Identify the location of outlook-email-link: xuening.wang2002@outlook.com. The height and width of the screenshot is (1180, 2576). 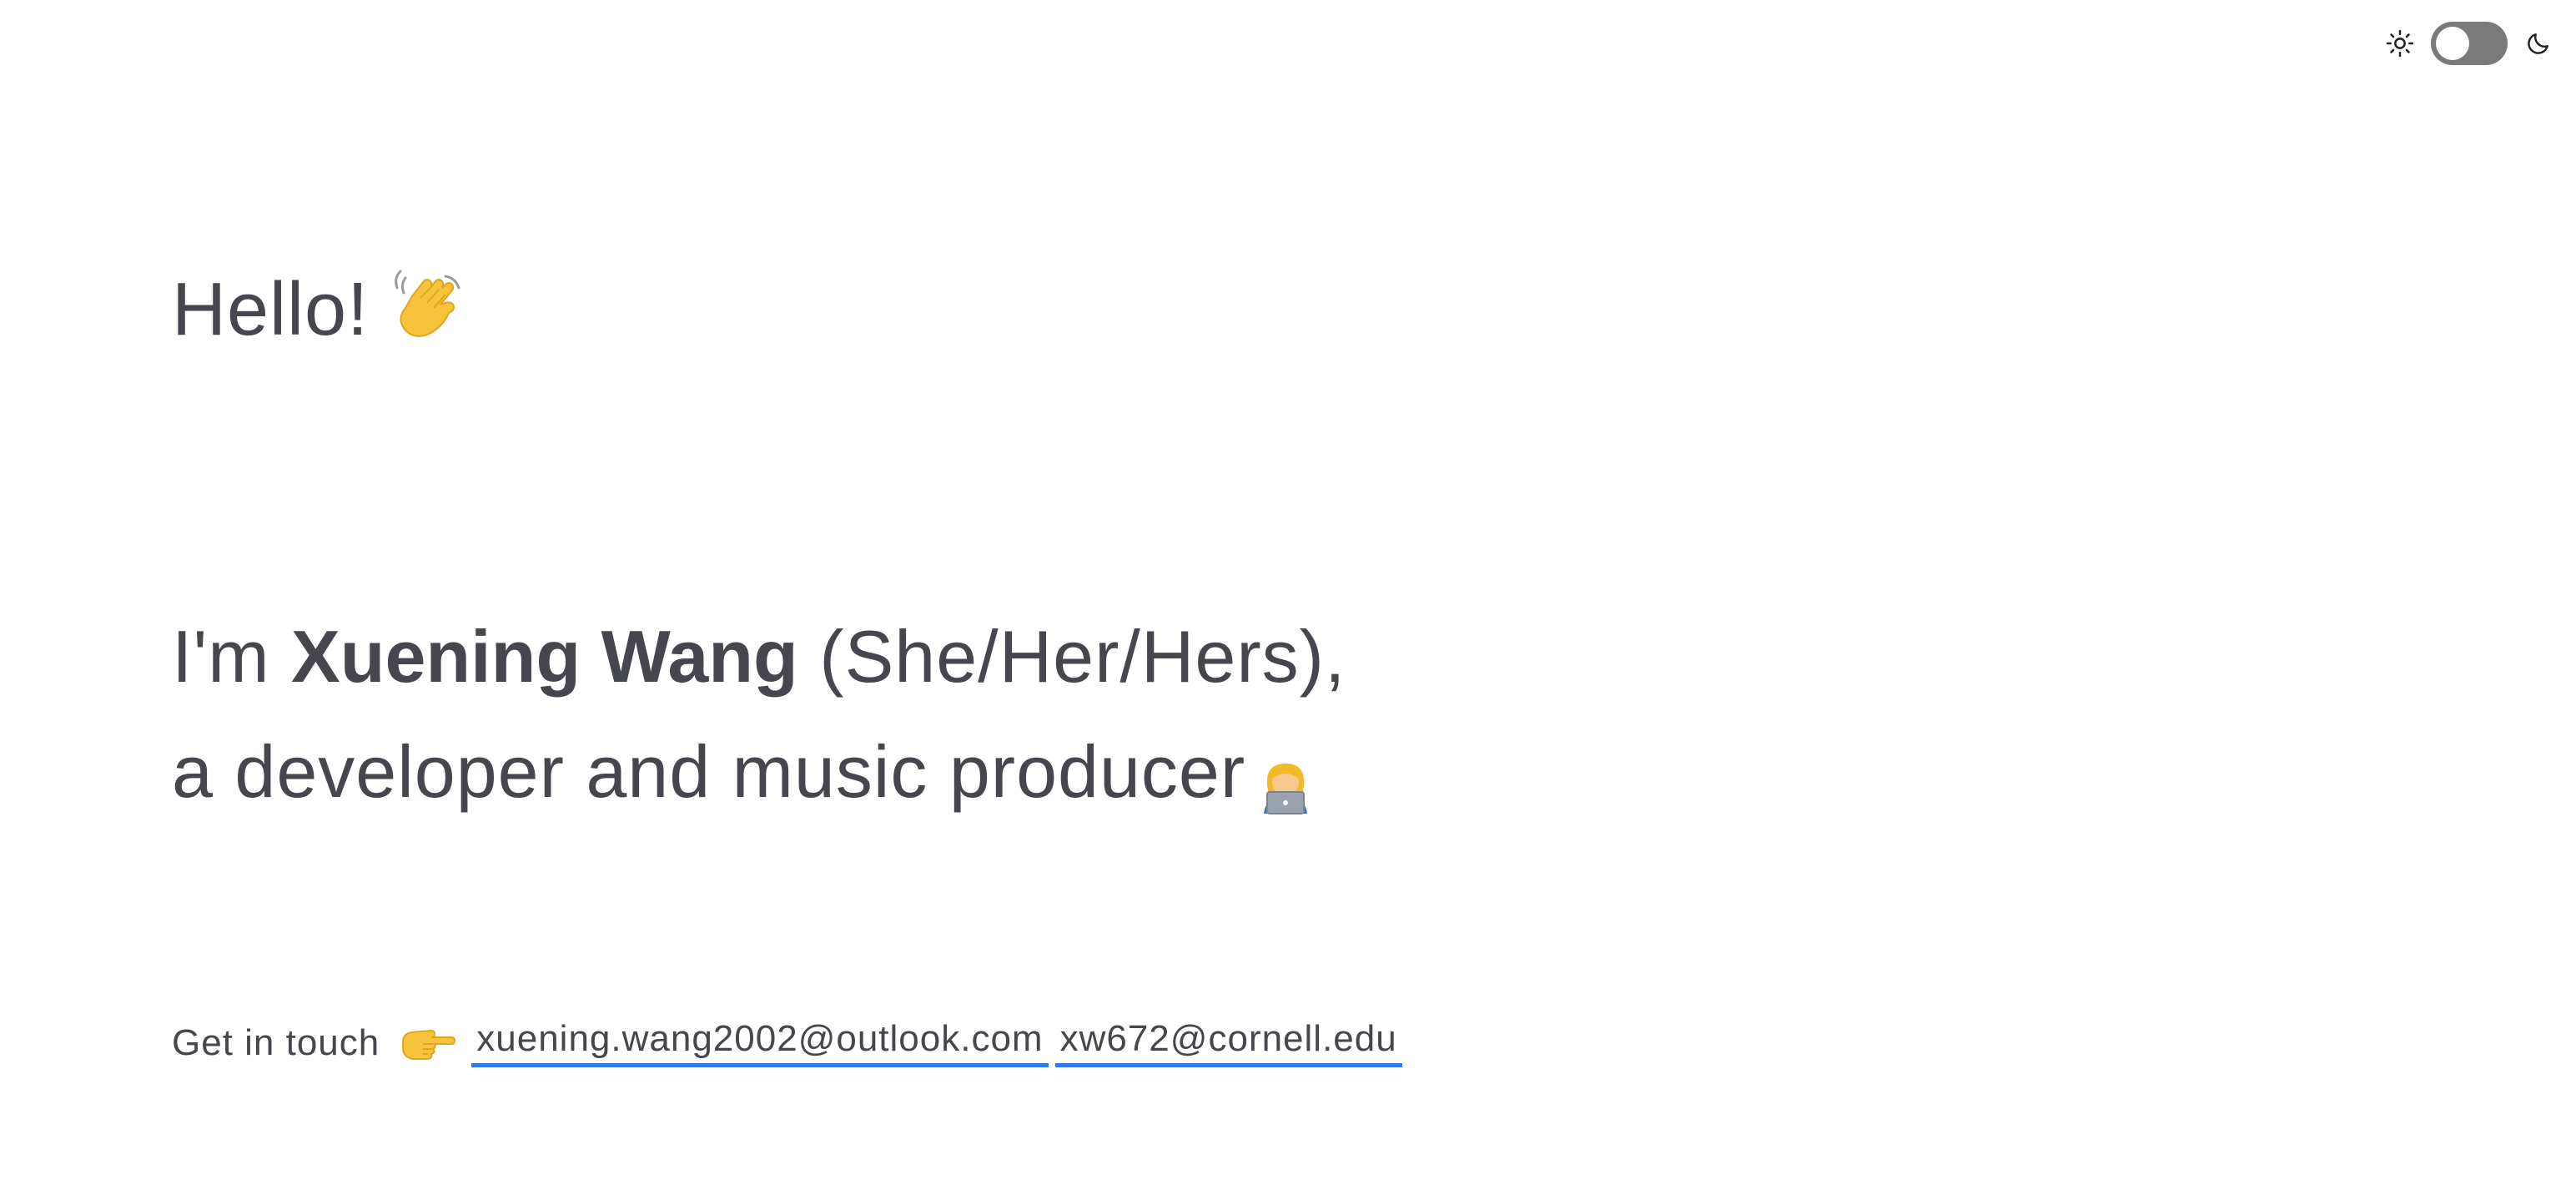
(760, 1042).